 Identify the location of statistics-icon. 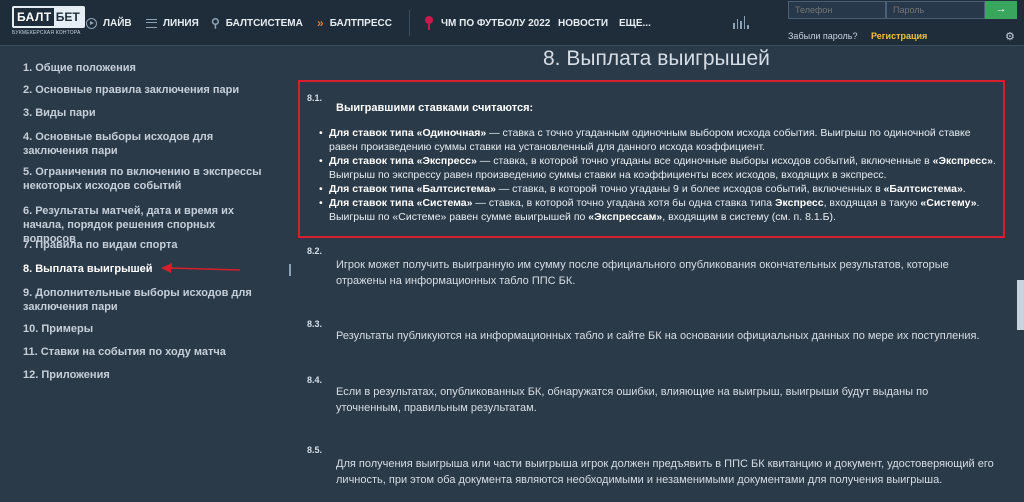
(741, 22).